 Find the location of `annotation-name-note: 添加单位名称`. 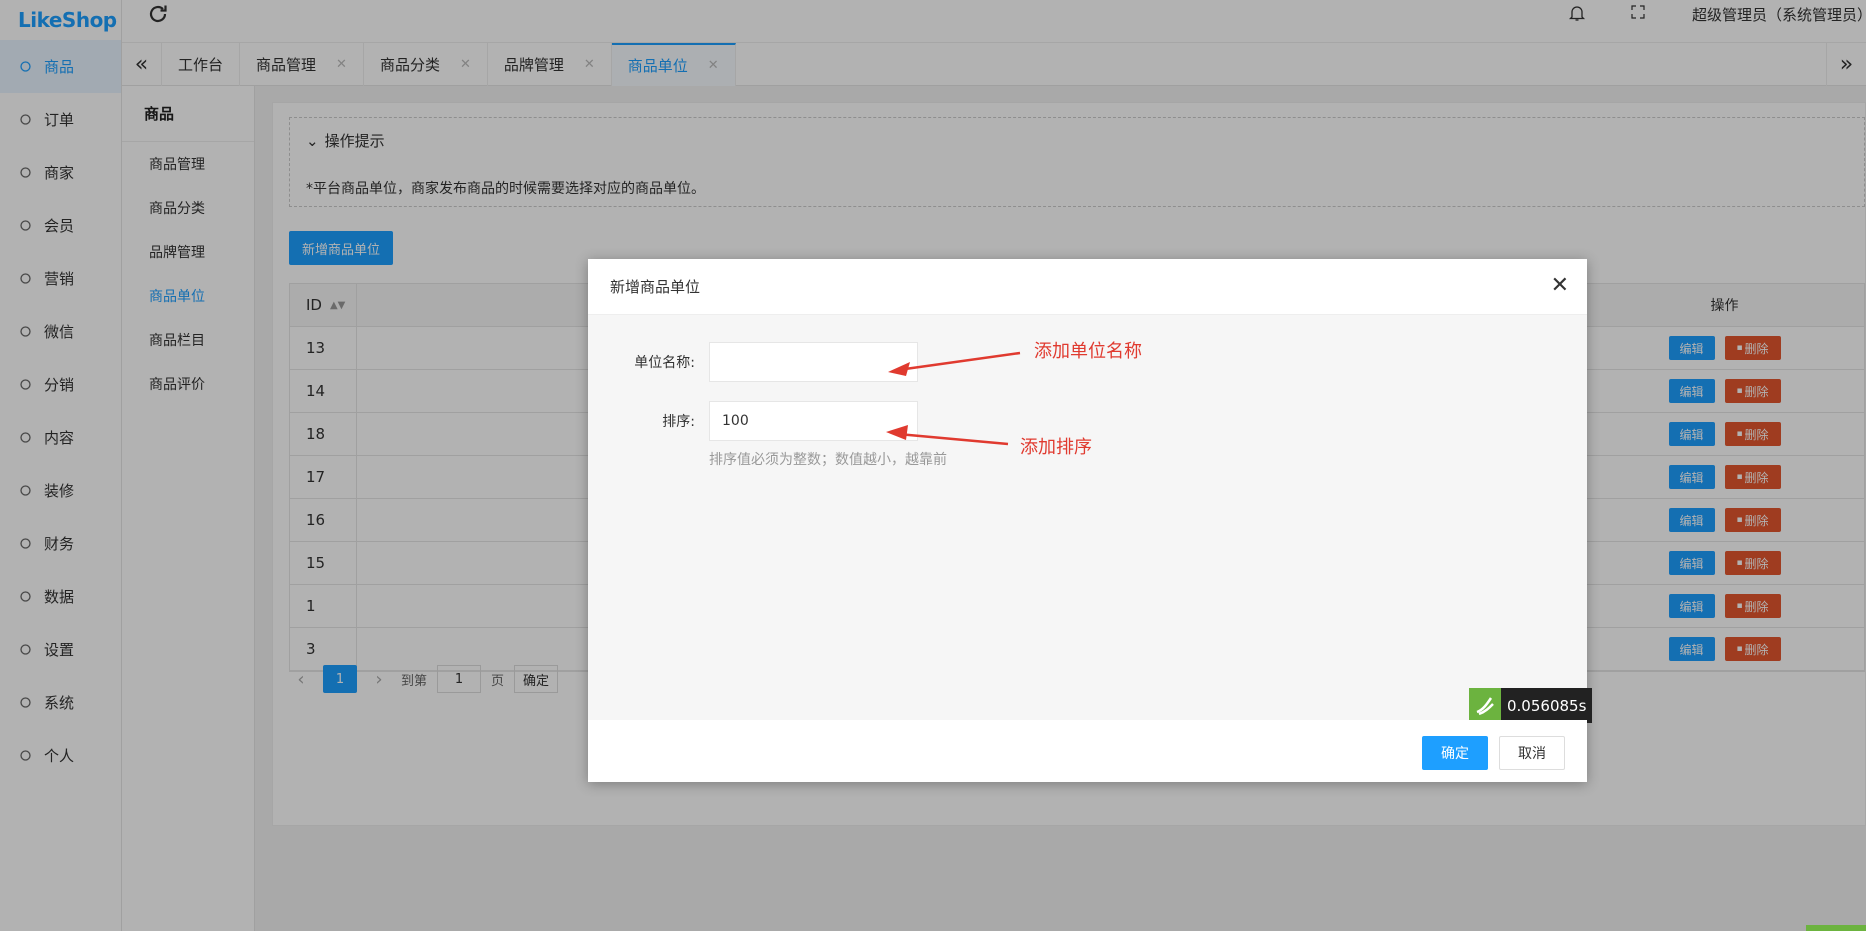

annotation-name-note: 添加单位名称 is located at coordinates (1088, 351).